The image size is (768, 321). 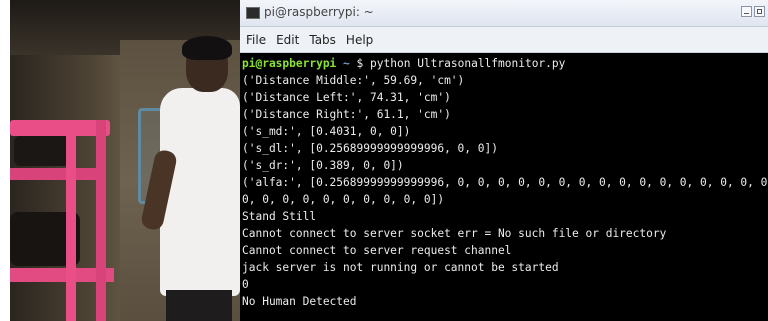 What do you see at coordinates (256, 40) in the screenshot?
I see `menu-file: File` at bounding box center [256, 40].